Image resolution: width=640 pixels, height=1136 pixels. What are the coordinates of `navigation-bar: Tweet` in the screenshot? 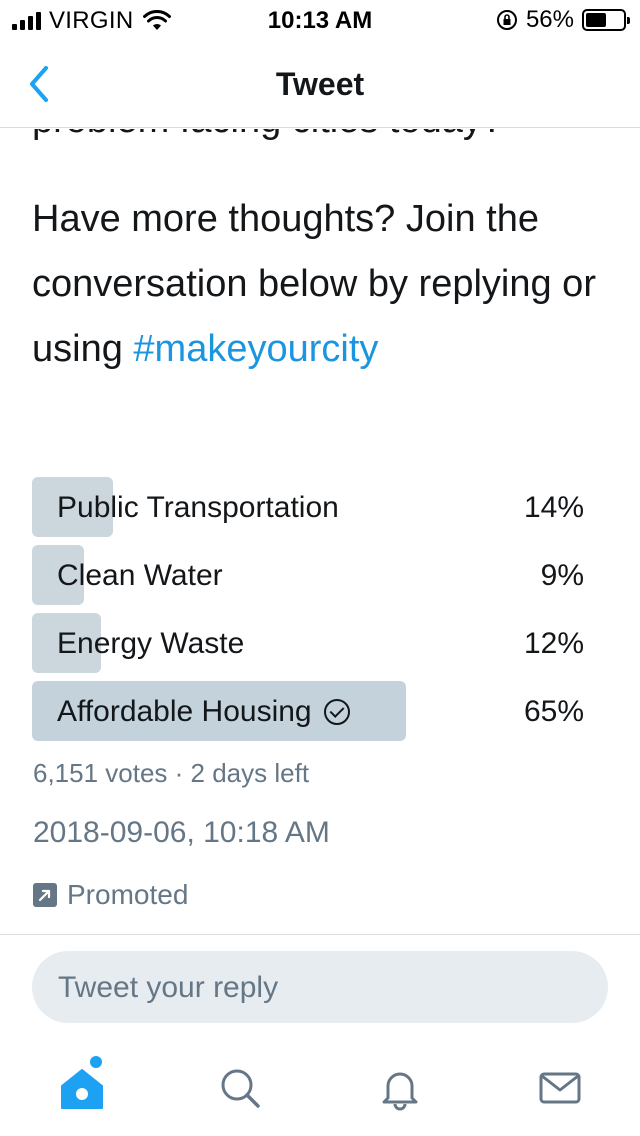 It's located at (320, 84).